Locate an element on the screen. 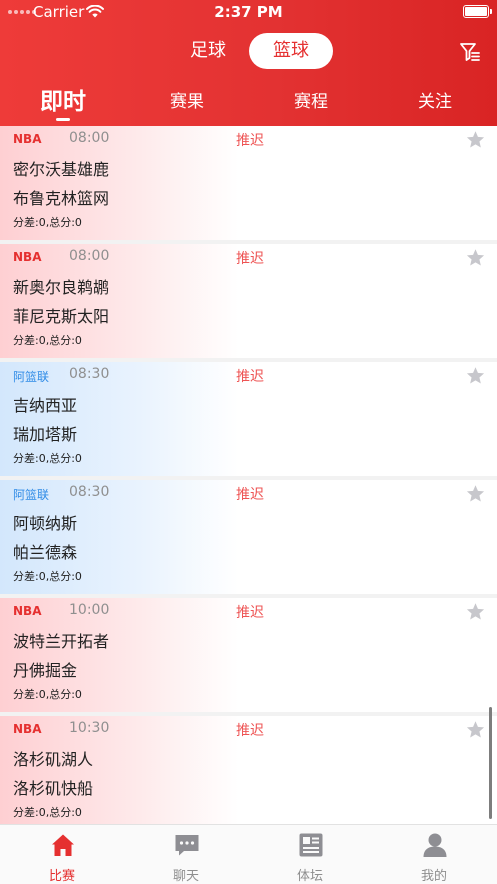 This screenshot has height=884, width=497. match-card: NBA 08:00 推迟 新奥尔良鹈鹕 菲尼克斯太阳 分差:0,总分:0 is located at coordinates (248, 301).